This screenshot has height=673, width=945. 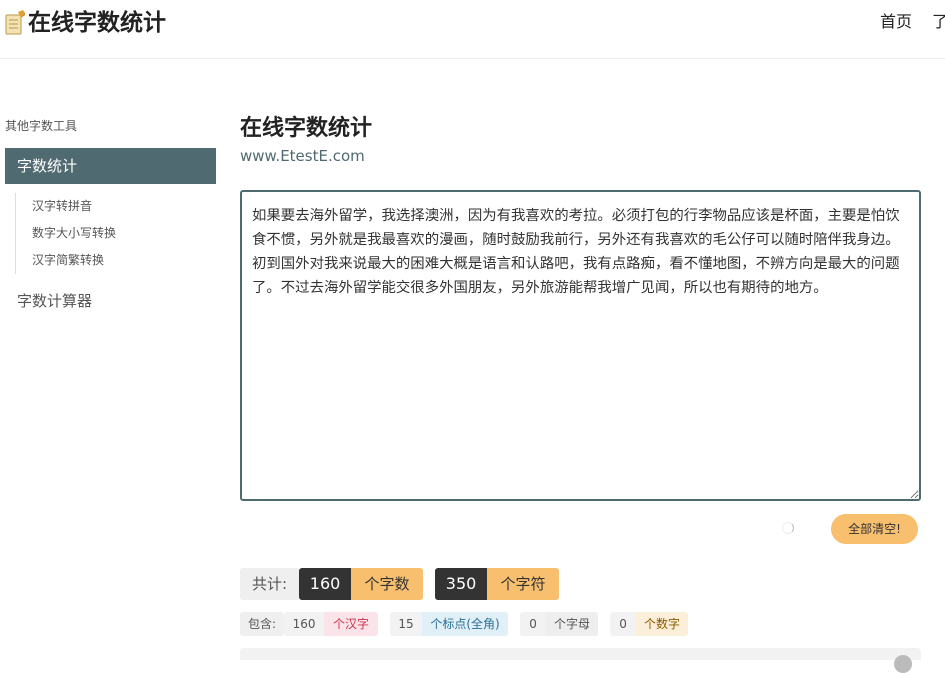 What do you see at coordinates (523, 584) in the screenshot?
I see `total-symbols-unit: 个字符` at bounding box center [523, 584].